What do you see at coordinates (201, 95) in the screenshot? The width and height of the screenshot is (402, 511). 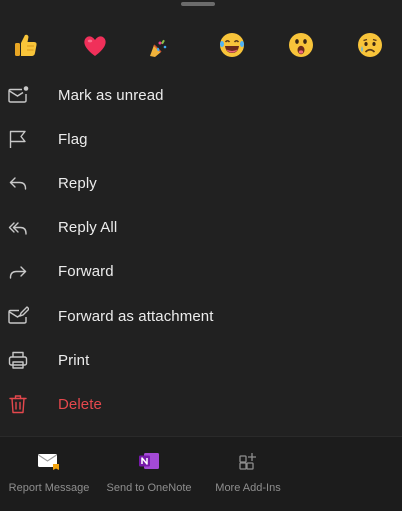 I see `mark-as-unread-item: Mark as unread` at bounding box center [201, 95].